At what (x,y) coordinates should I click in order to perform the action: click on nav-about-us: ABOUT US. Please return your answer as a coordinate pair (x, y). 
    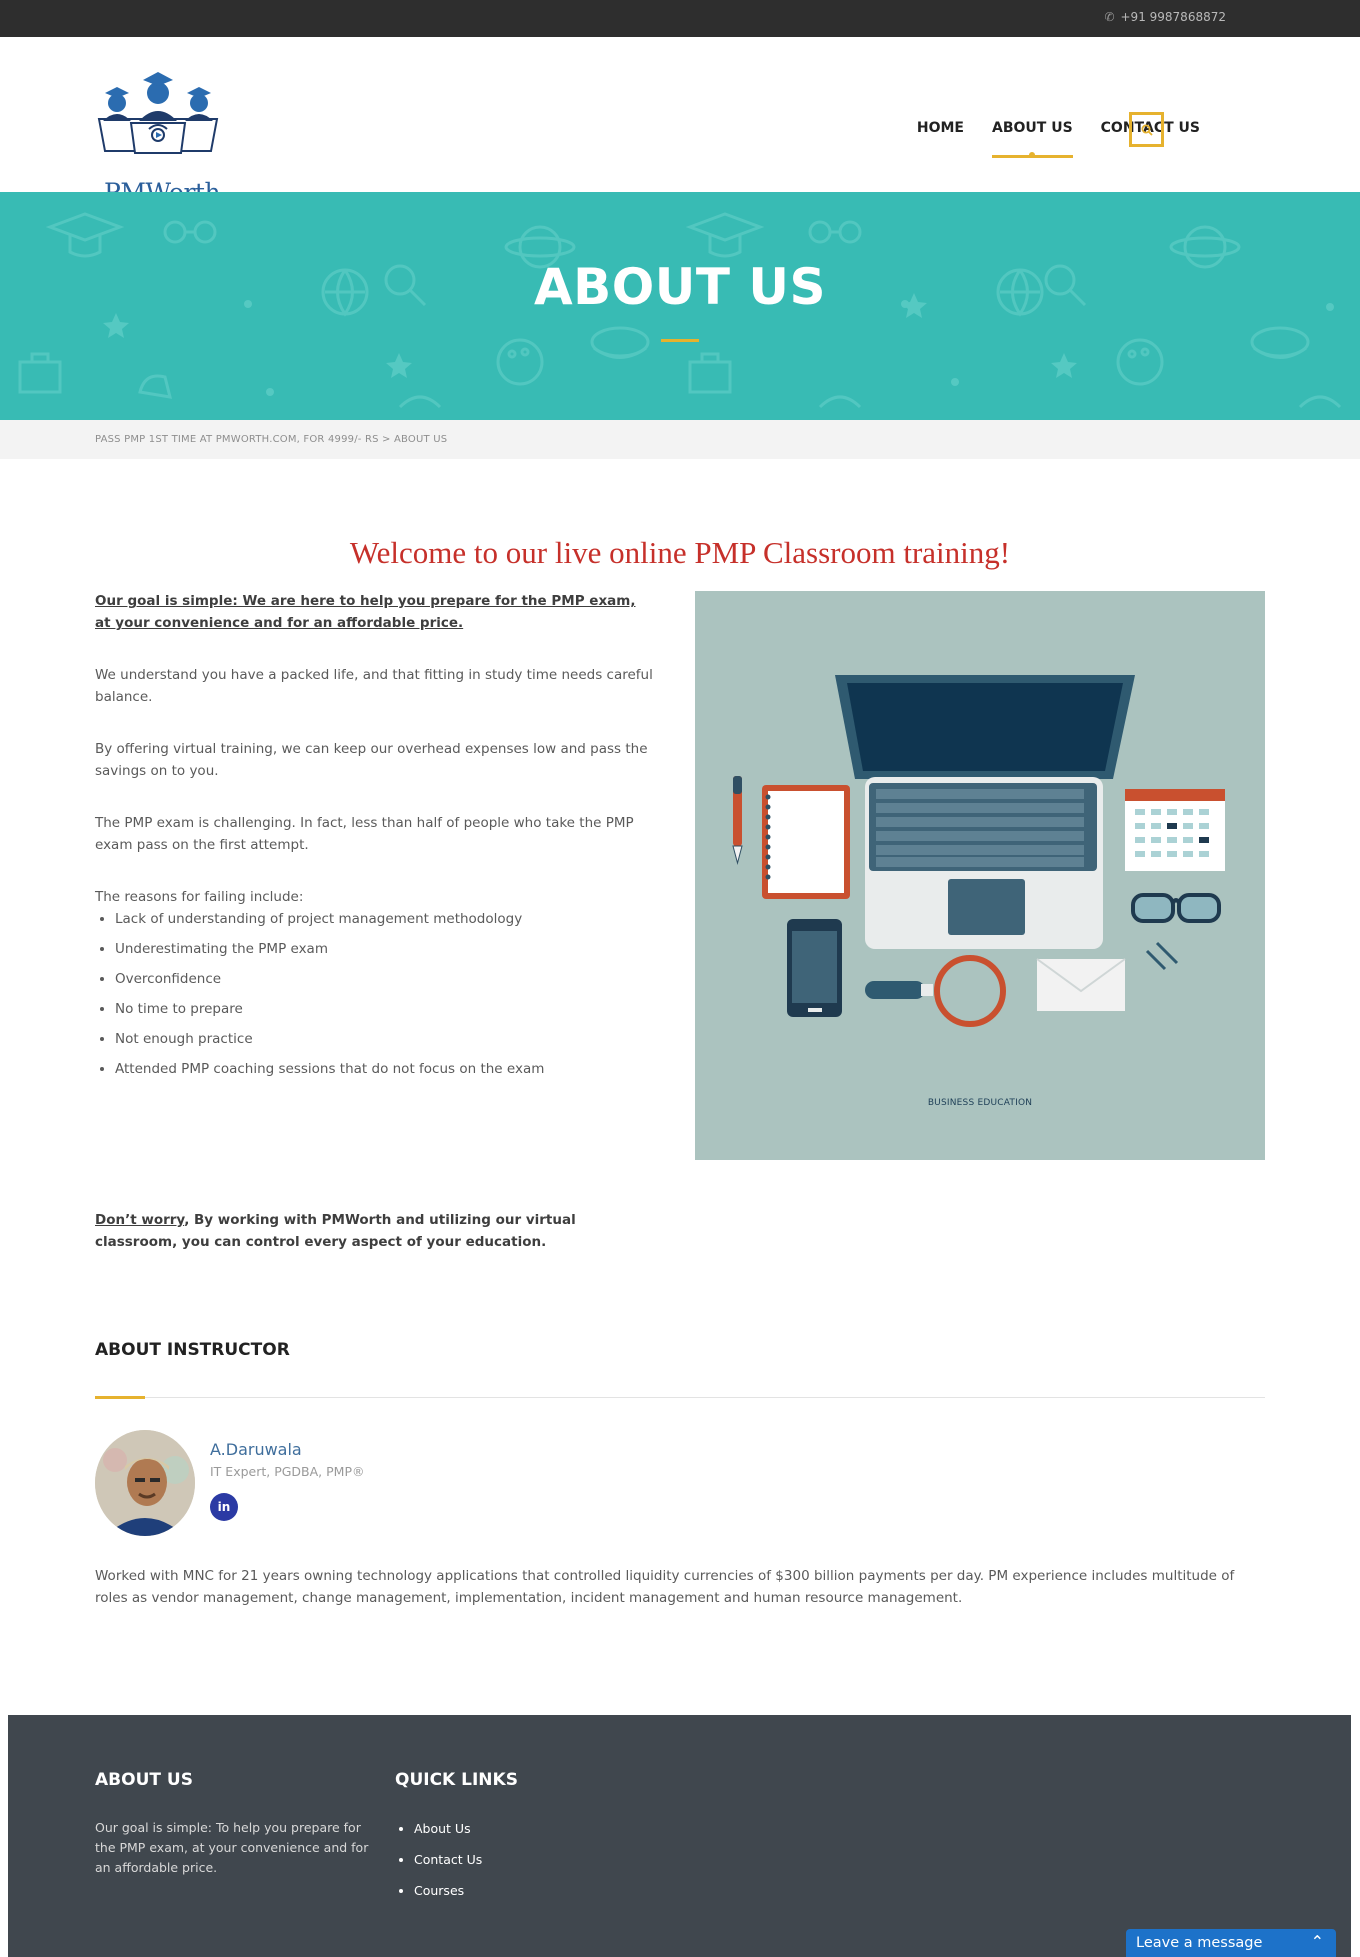
    Looking at the image, I should click on (1032, 139).